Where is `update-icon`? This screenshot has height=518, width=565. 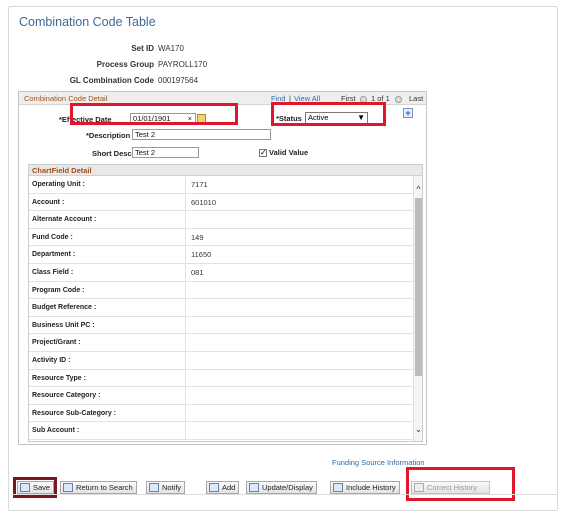 update-icon is located at coordinates (254, 487).